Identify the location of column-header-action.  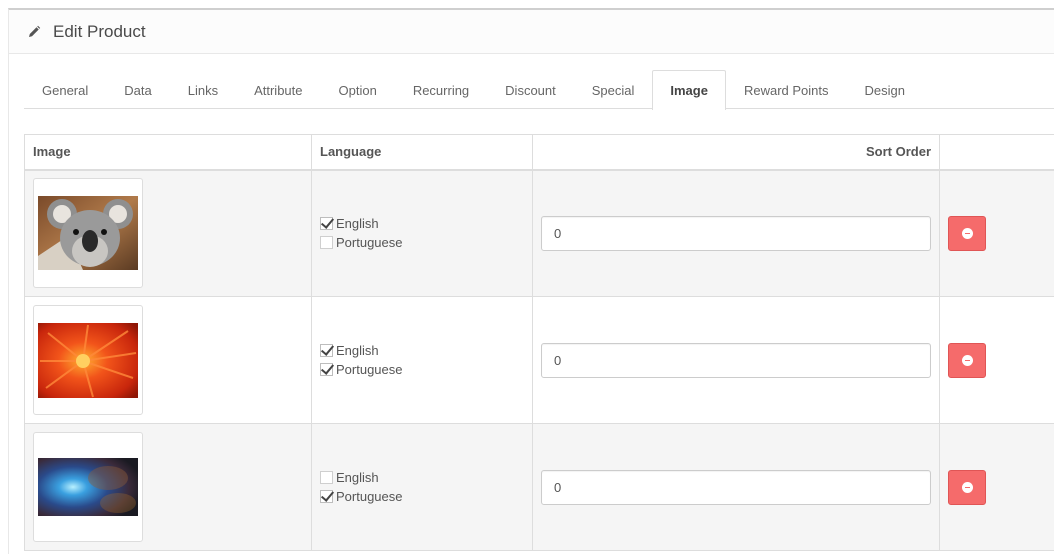
(996, 152).